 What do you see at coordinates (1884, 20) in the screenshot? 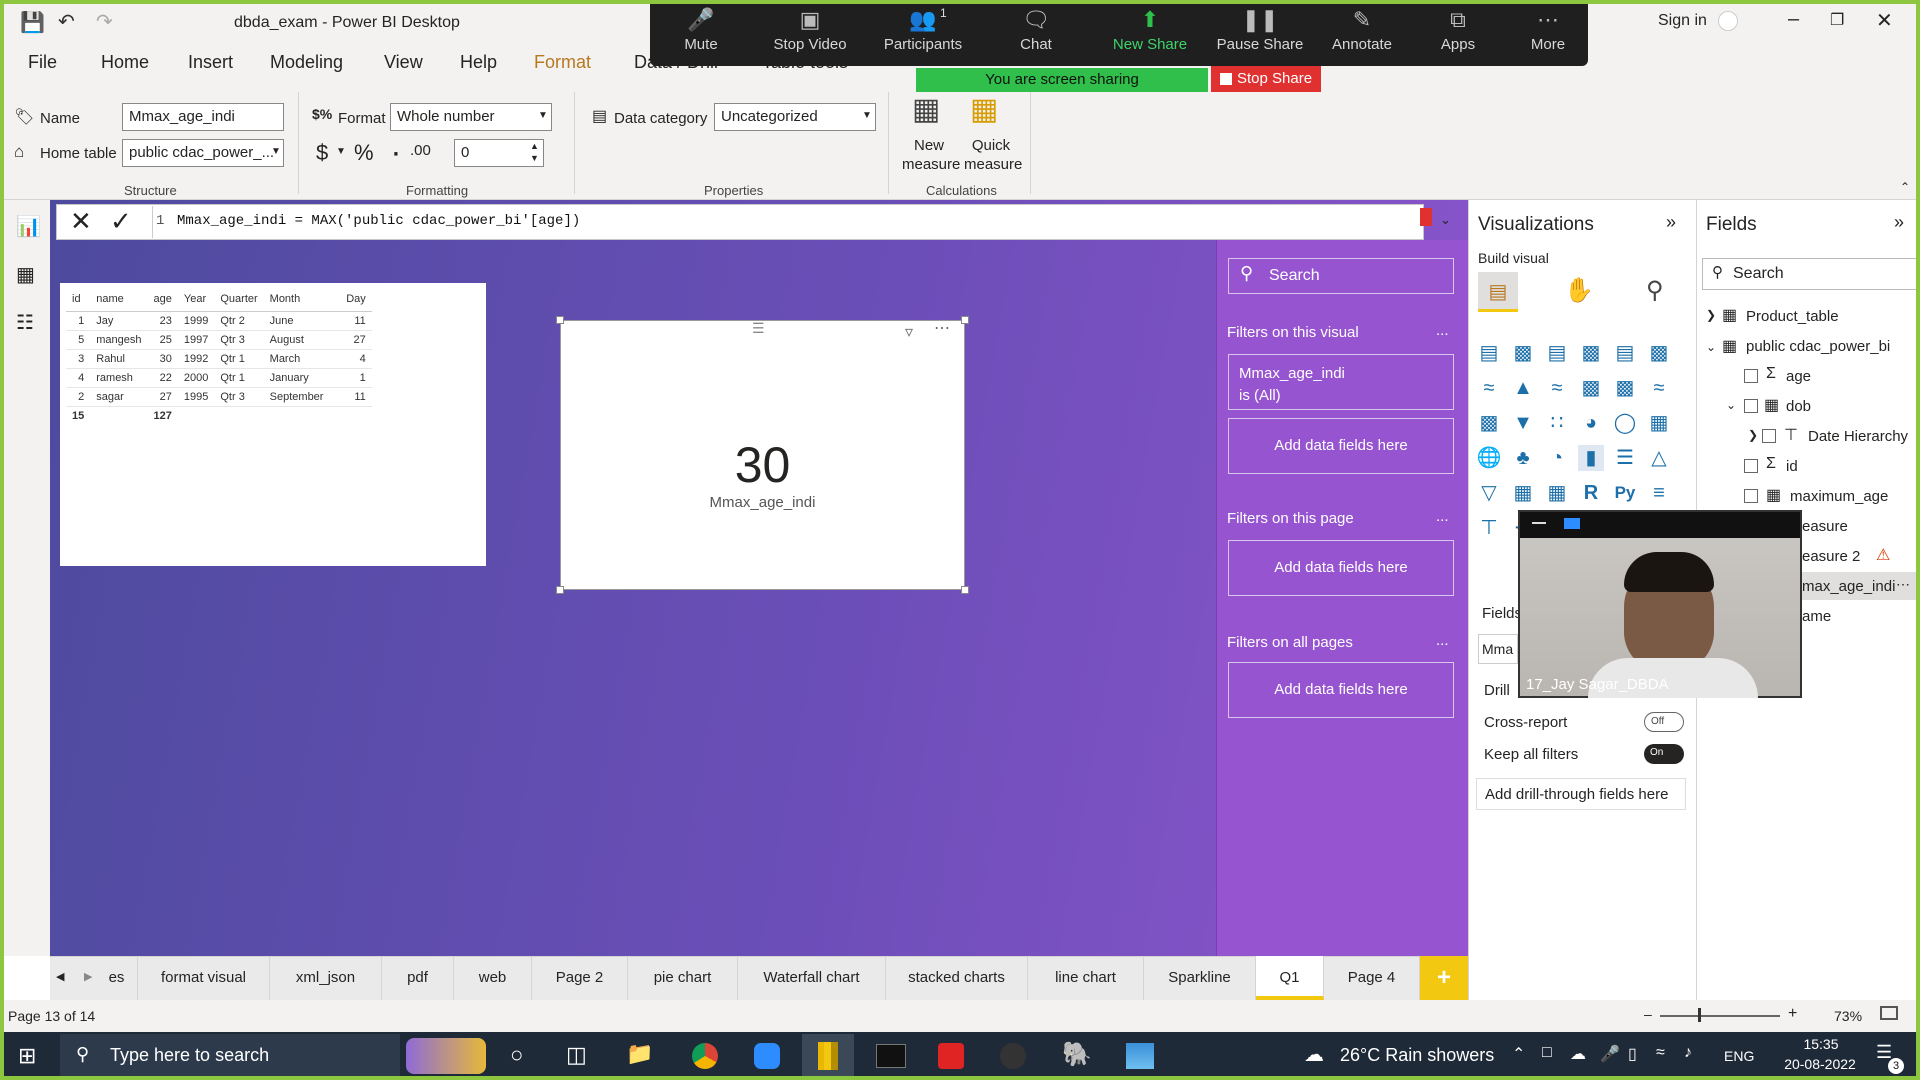
I see `close-icon: ✕` at bounding box center [1884, 20].